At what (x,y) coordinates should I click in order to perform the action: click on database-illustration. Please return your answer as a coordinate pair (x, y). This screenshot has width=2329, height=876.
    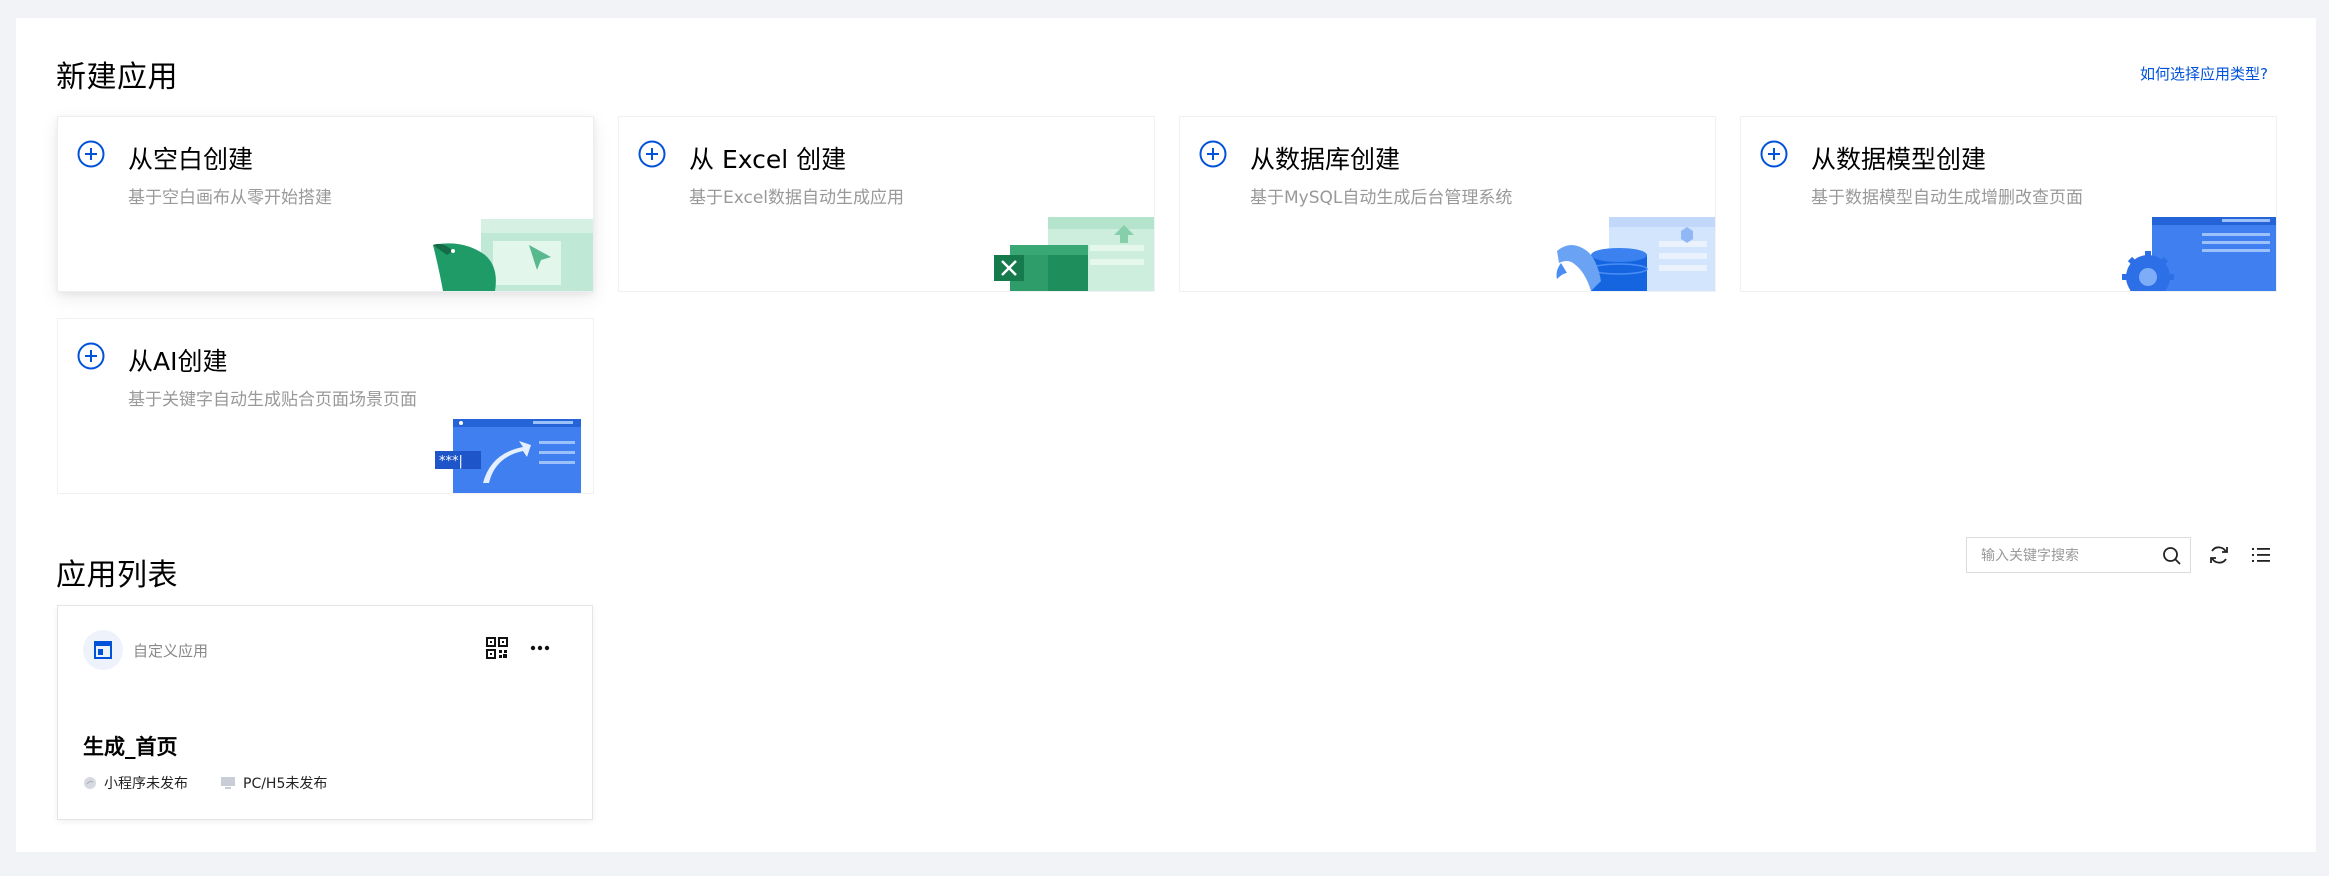
    Looking at the image, I should click on (1635, 254).